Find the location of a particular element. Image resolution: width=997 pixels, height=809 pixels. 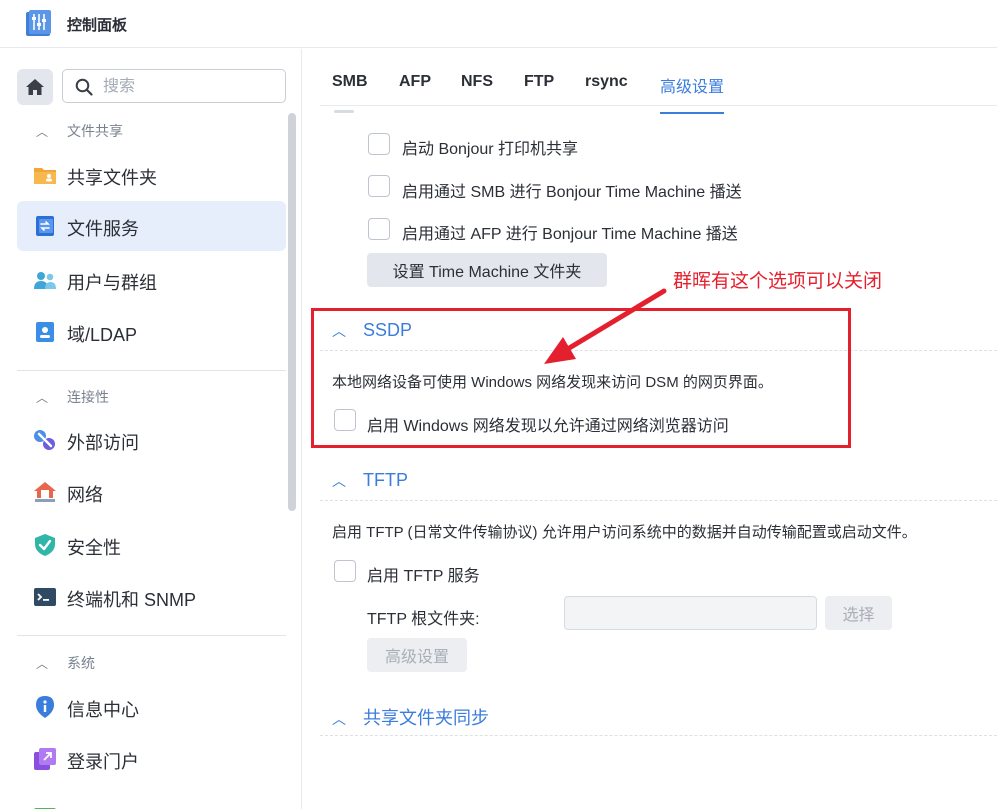

search-input is located at coordinates (188, 87).